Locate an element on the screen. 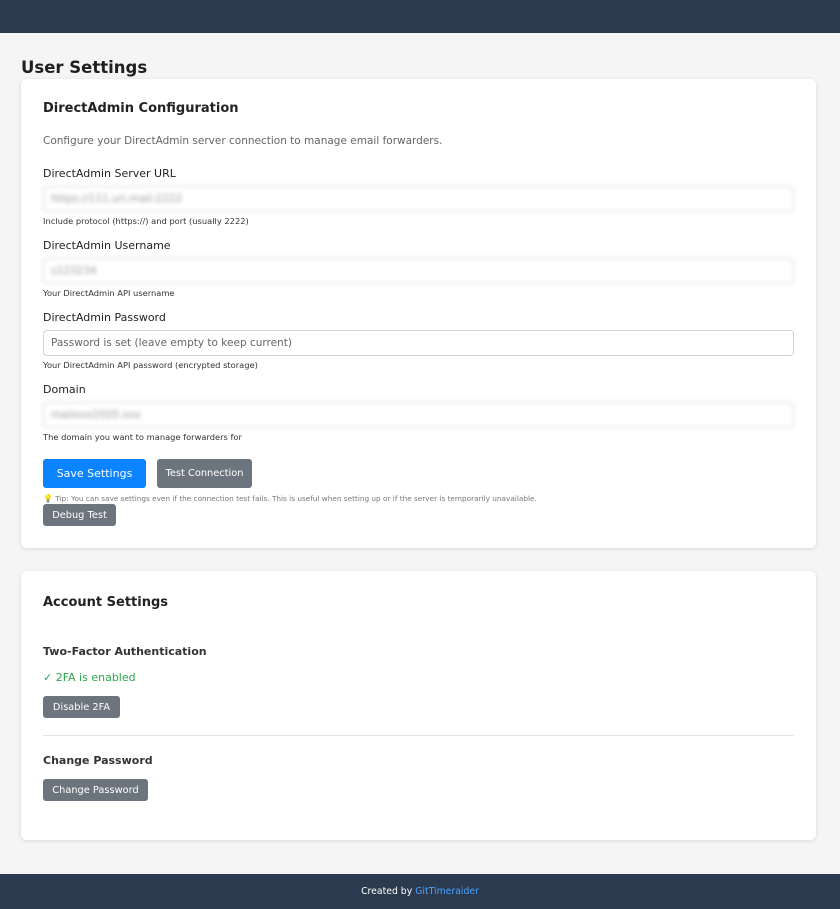  test-connection-button: Test Connection is located at coordinates (204, 473).